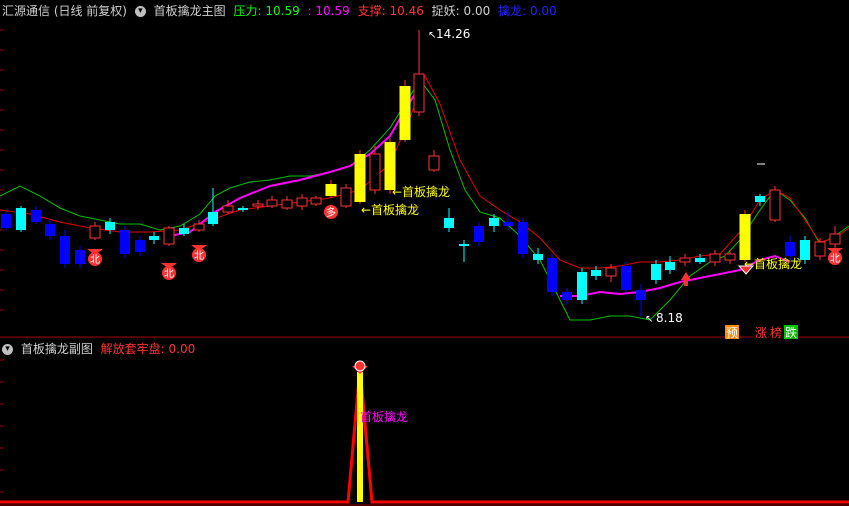 This screenshot has height=506, width=849. I want to click on pre-tag: 预, so click(732, 333).